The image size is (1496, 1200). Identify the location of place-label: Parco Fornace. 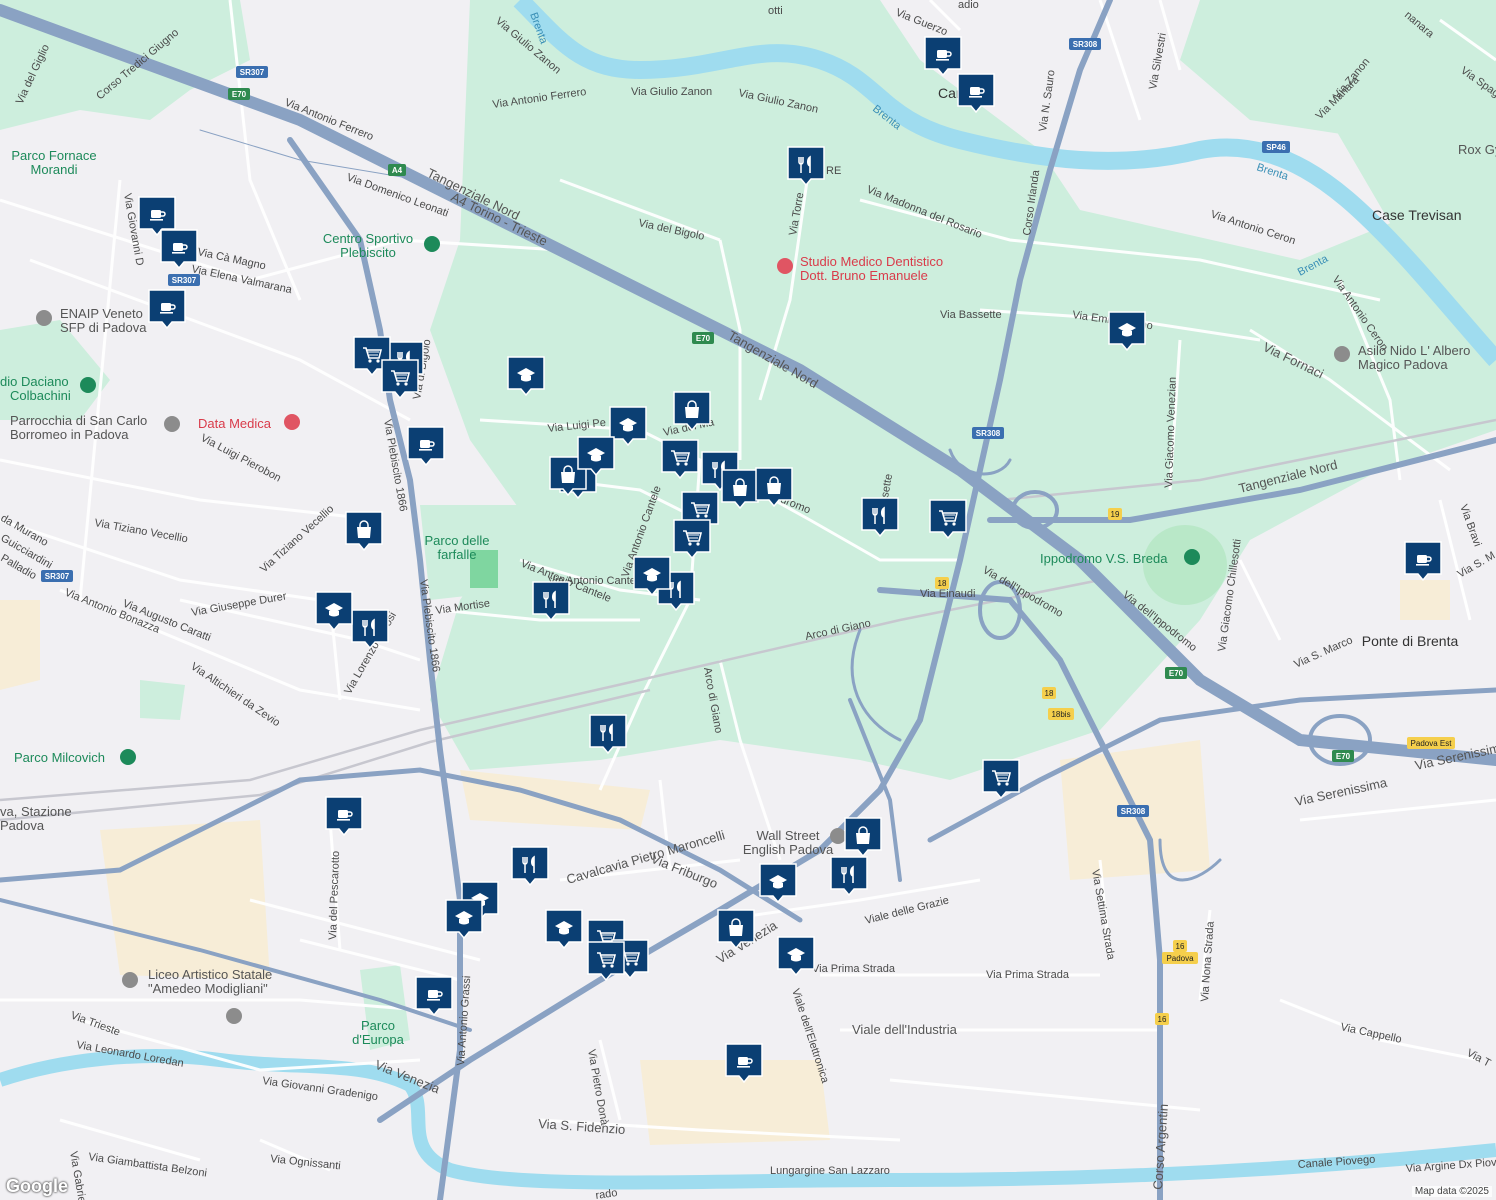
(53, 155).